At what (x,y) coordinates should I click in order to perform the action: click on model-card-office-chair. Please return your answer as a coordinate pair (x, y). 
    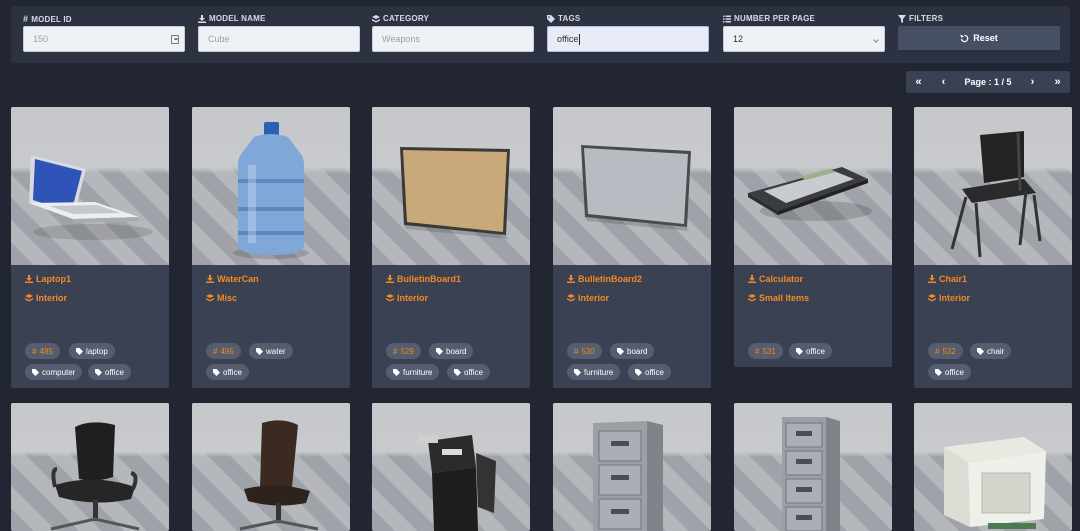
    Looking at the image, I should click on (90, 467).